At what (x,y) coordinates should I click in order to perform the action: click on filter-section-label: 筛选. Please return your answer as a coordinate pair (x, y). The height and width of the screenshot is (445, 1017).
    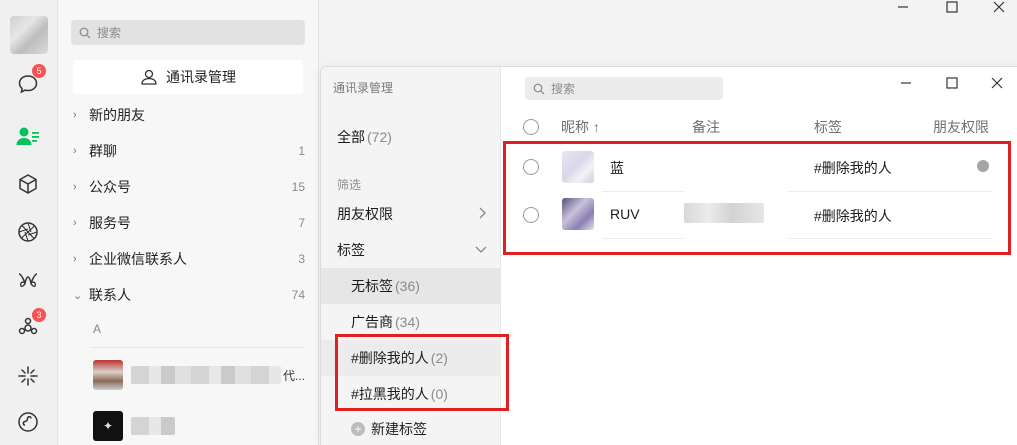
    Looking at the image, I should click on (349, 185).